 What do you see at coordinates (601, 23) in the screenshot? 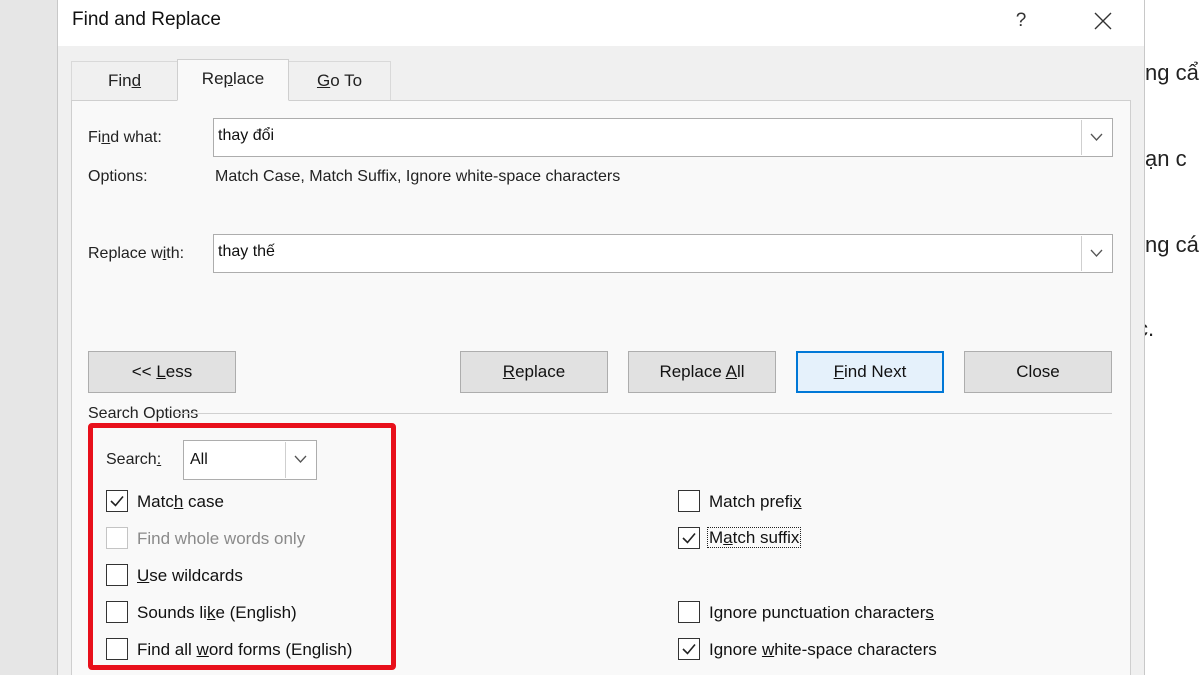
I see `title-bar: Find and Replace ?` at bounding box center [601, 23].